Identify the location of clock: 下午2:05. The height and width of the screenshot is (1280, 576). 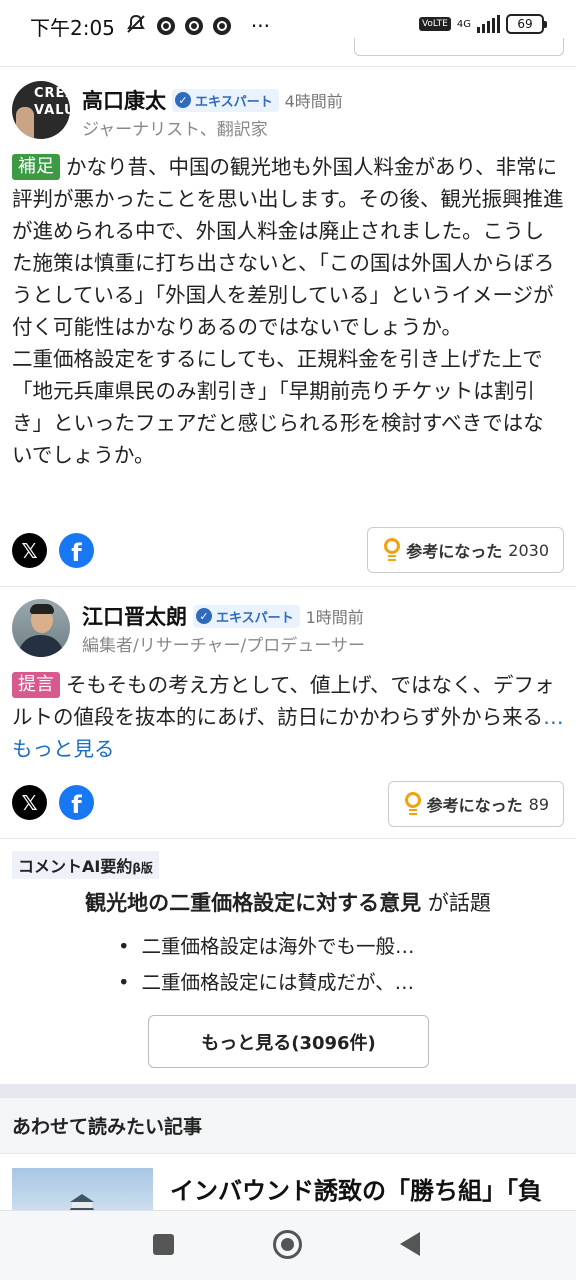
(72, 27).